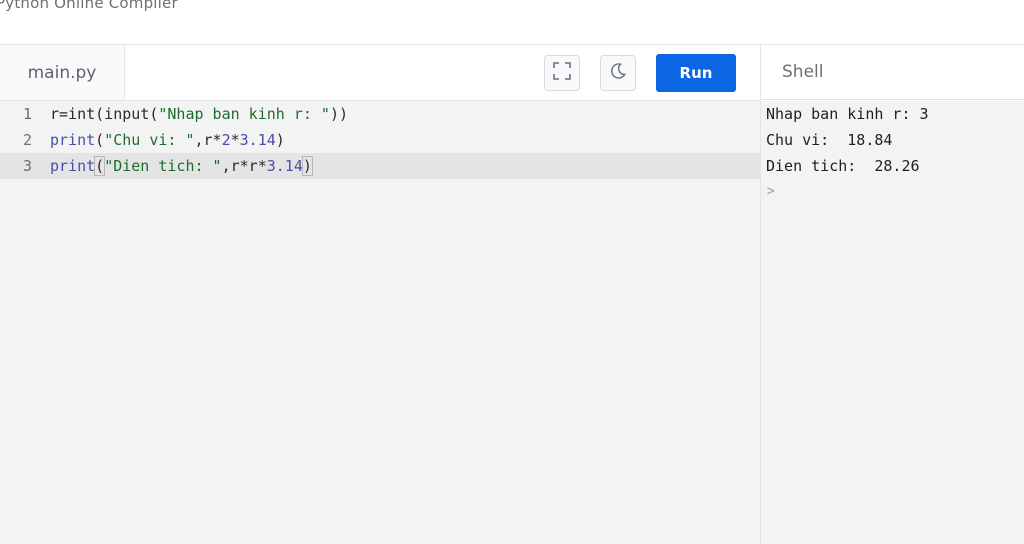 This screenshot has width=1024, height=544. Describe the element at coordinates (244, 166) in the screenshot. I see `code-token: ,r*r*` at that location.